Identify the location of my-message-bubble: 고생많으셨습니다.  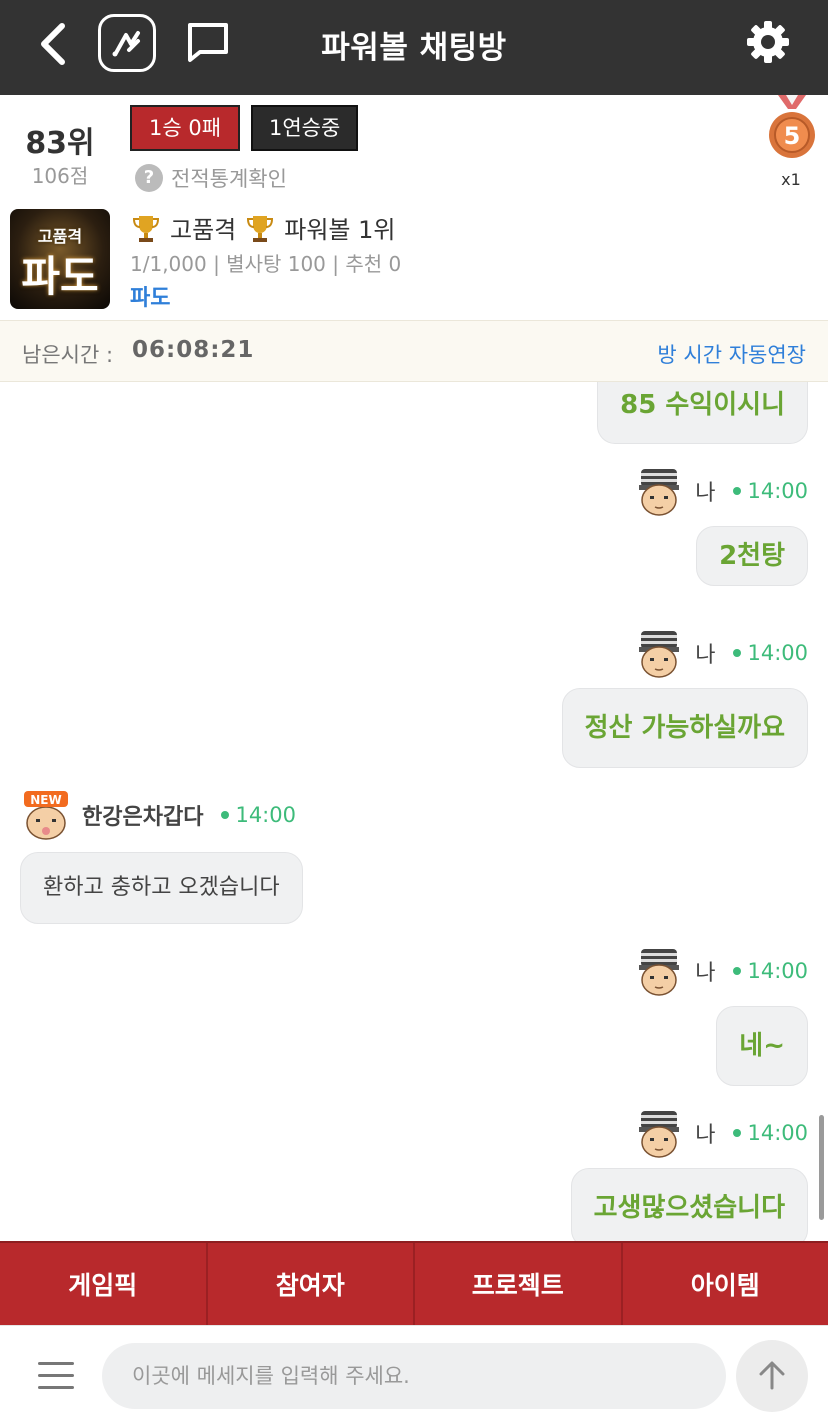
(689, 1205).